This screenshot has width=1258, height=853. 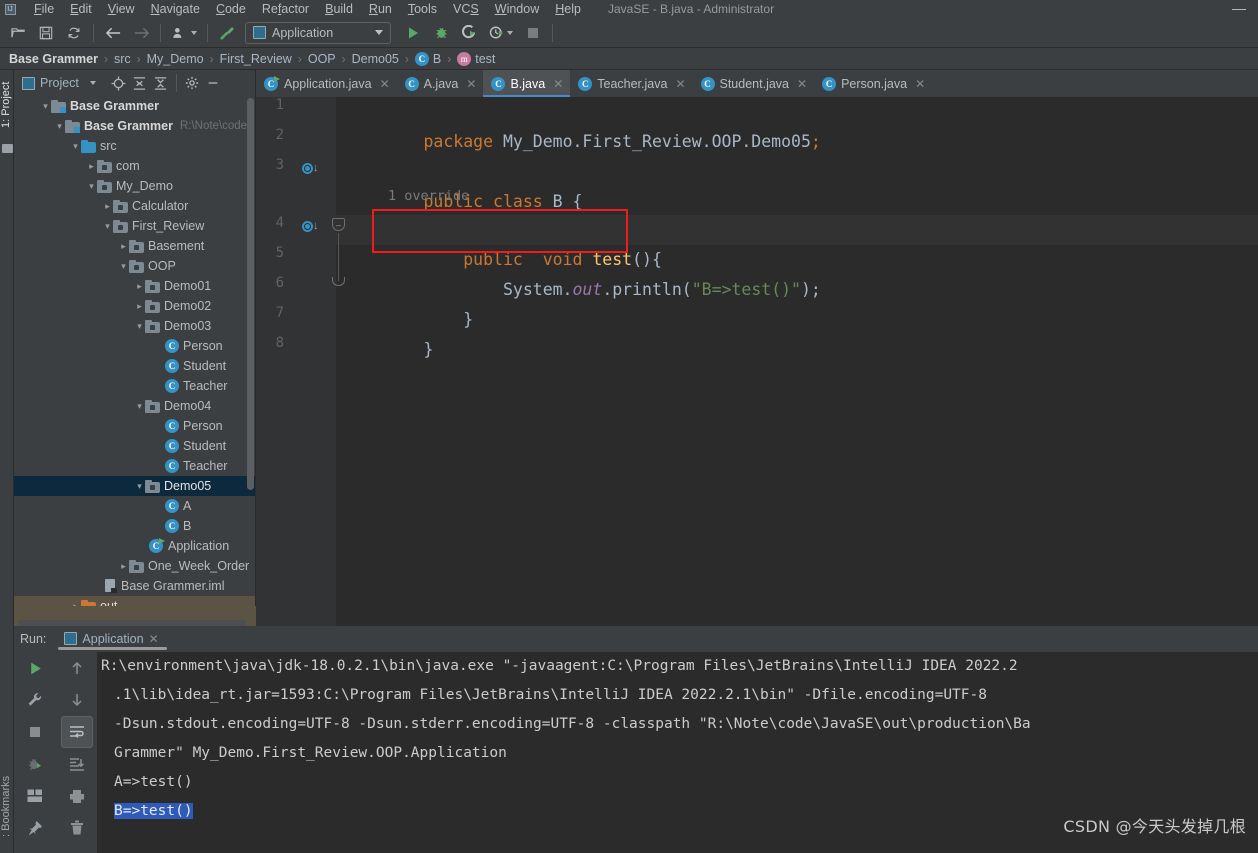 I want to click on breadcrumb-item-6: C B, so click(x=428, y=59).